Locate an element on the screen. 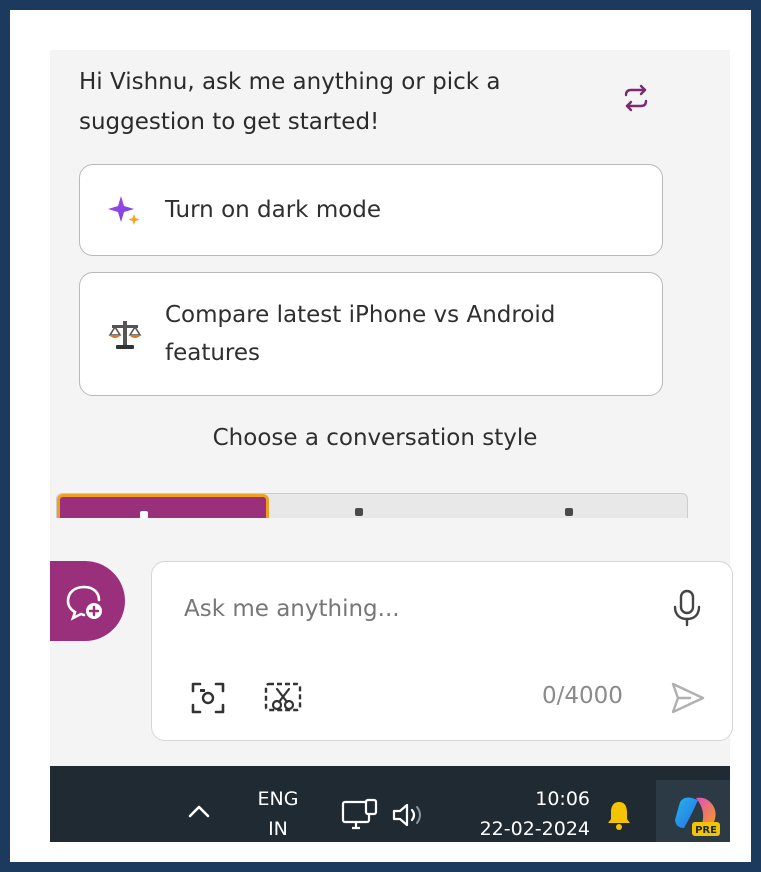  suggestion-line: Turn on dark mode is located at coordinates (273, 210).